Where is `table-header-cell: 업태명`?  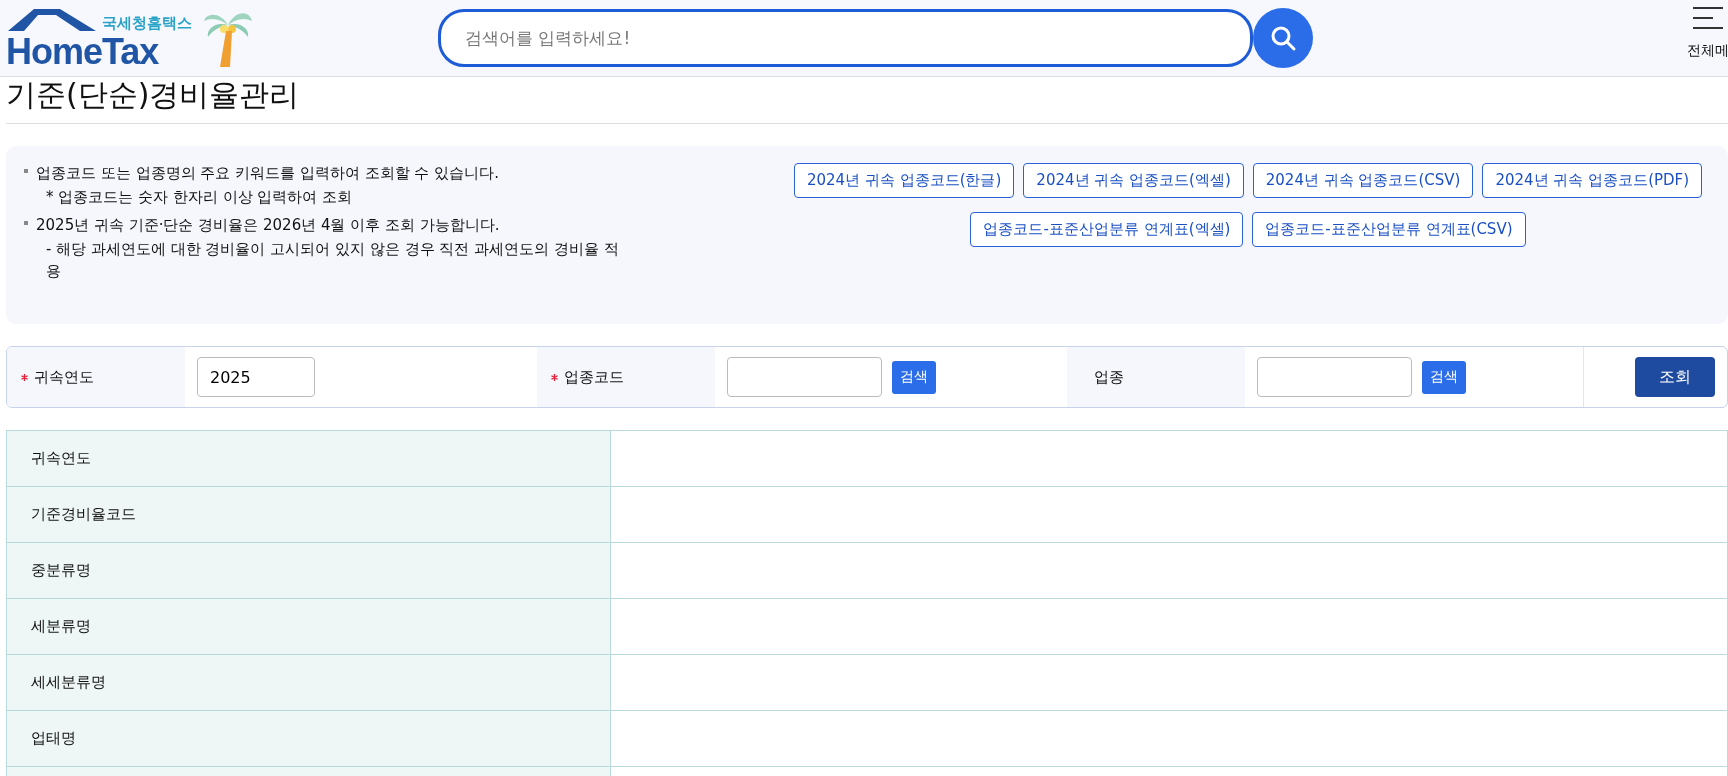 table-header-cell: 업태명 is located at coordinates (308, 738).